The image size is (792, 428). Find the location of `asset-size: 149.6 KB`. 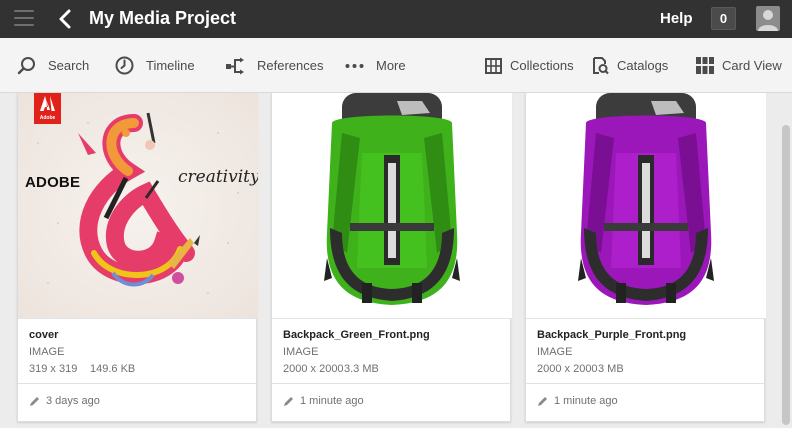

asset-size: 149.6 KB is located at coordinates (113, 369).